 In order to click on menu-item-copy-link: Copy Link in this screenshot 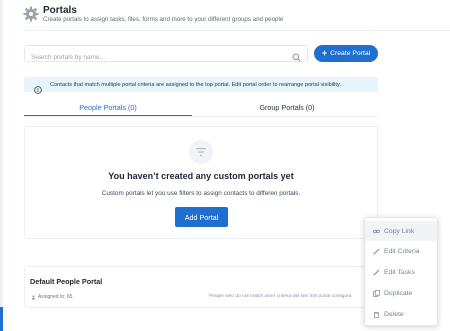, I will do `click(401, 231)`.